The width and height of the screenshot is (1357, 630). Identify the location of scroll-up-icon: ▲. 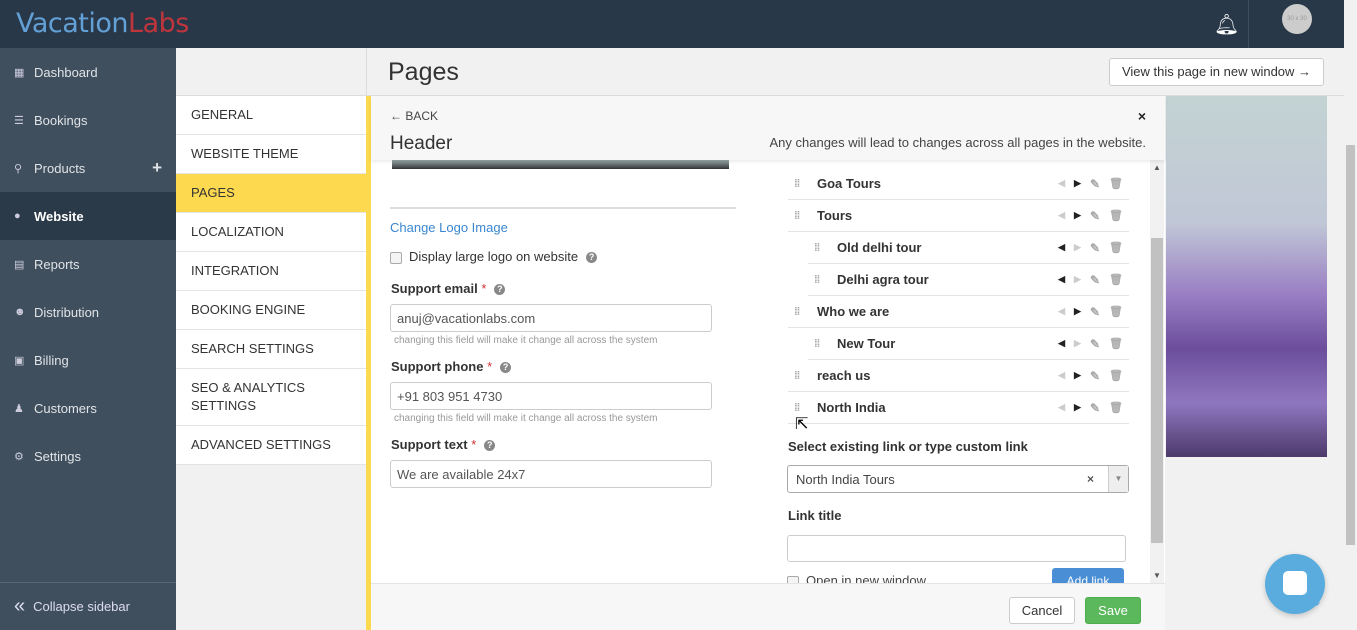
(1157, 167).